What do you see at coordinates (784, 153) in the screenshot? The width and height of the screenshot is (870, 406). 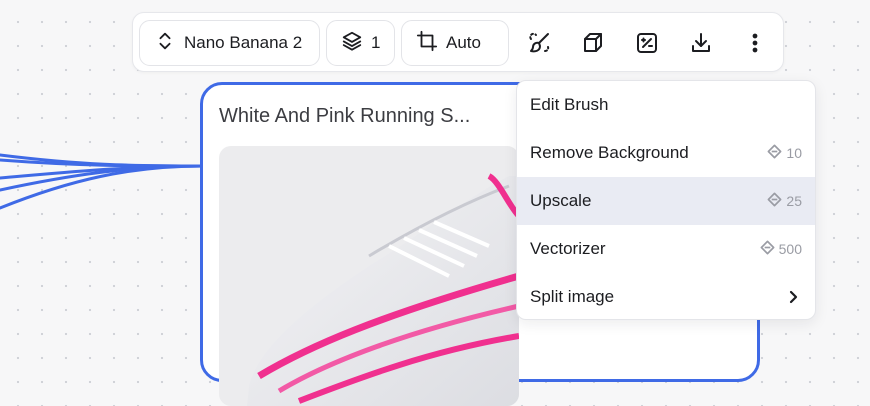 I see `credit-cost: 10` at bounding box center [784, 153].